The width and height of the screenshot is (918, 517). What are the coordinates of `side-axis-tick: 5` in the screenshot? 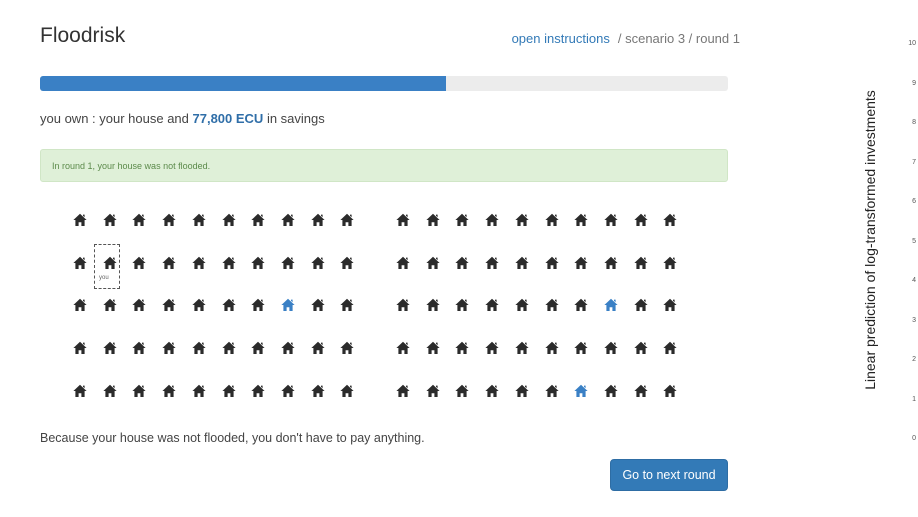 It's located at (914, 241).